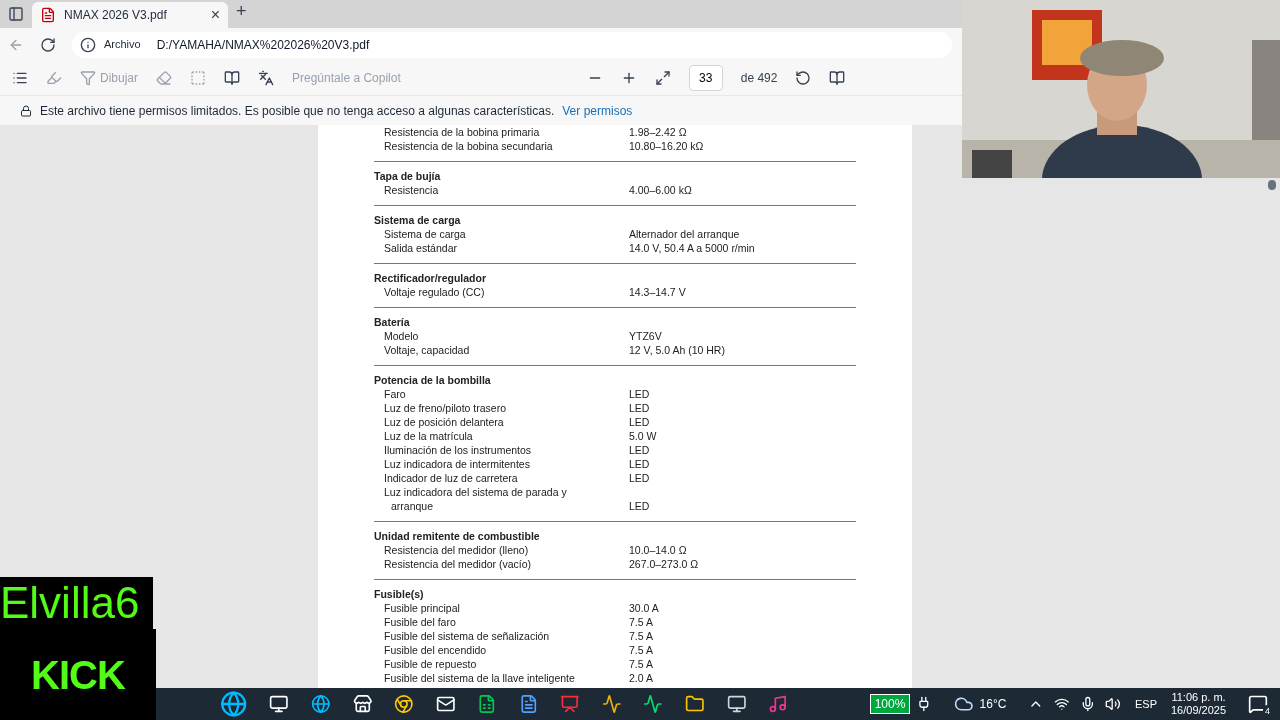 This screenshot has width=1280, height=720. Describe the element at coordinates (666, 146) in the screenshot. I see `spec-value: 10.80–16.20 kΩ` at that location.